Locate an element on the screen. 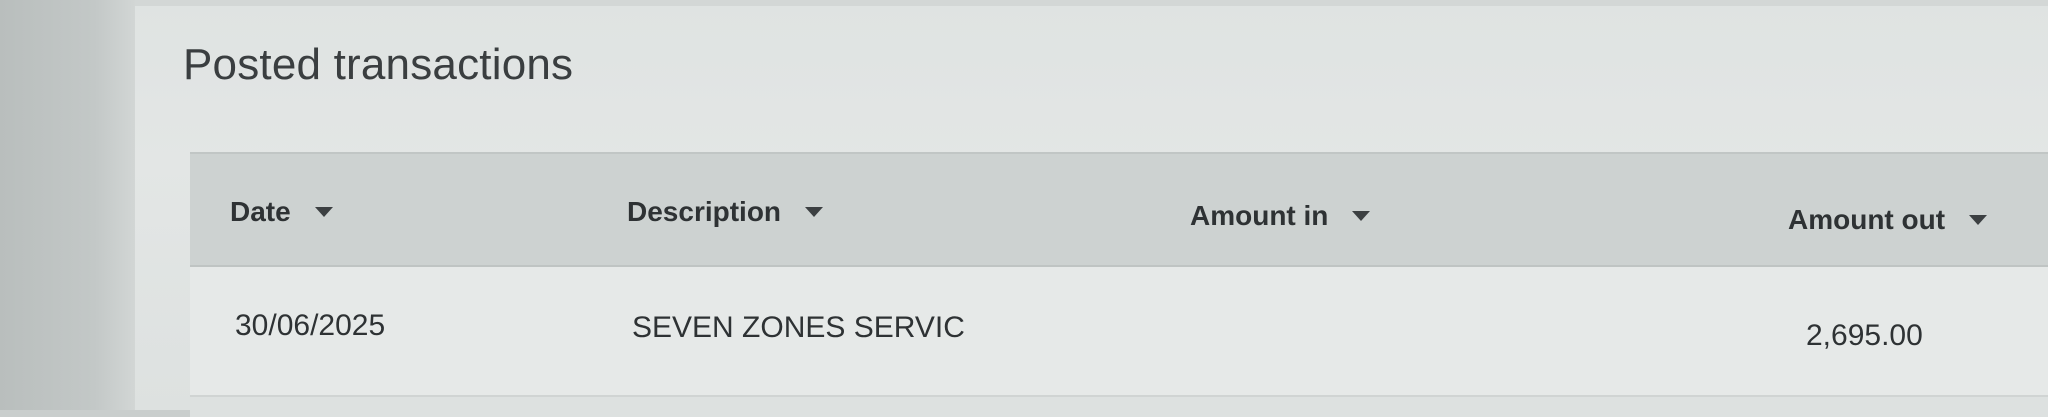 Image resolution: width=2048 pixels, height=417 pixels. column-header-amount-in: Amount in is located at coordinates (1280, 216).